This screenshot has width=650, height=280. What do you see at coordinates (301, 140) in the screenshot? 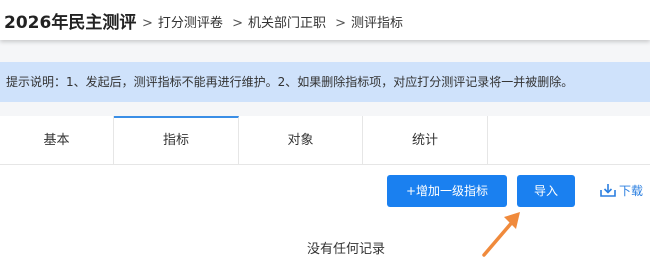
I see `tab-targets: 对象` at bounding box center [301, 140].